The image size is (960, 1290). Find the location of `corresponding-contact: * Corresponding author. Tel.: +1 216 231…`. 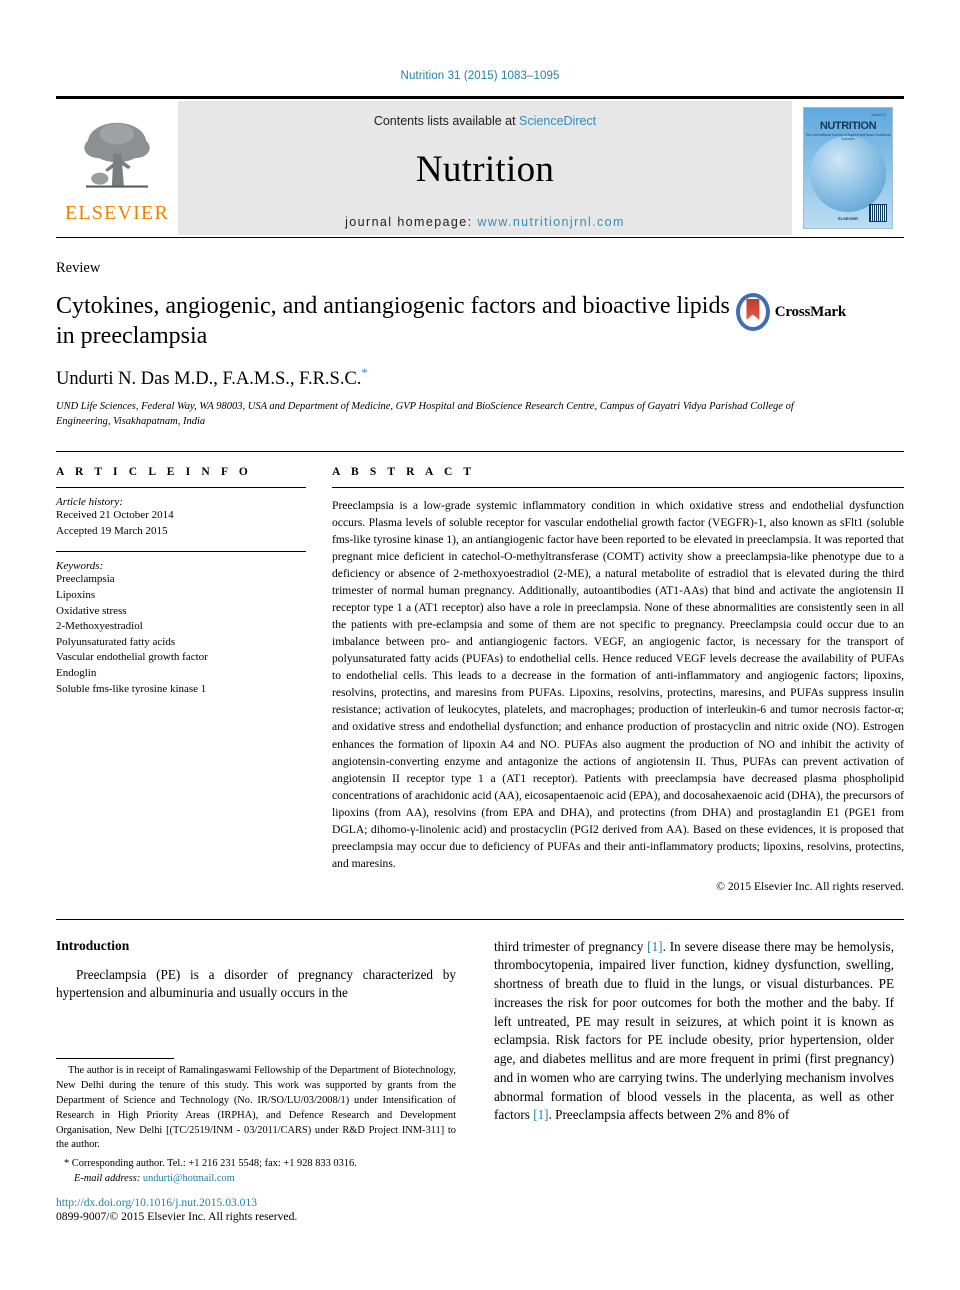

corresponding-contact: * Corresponding author. Tel.: +1 216 231… is located at coordinates (210, 1164).